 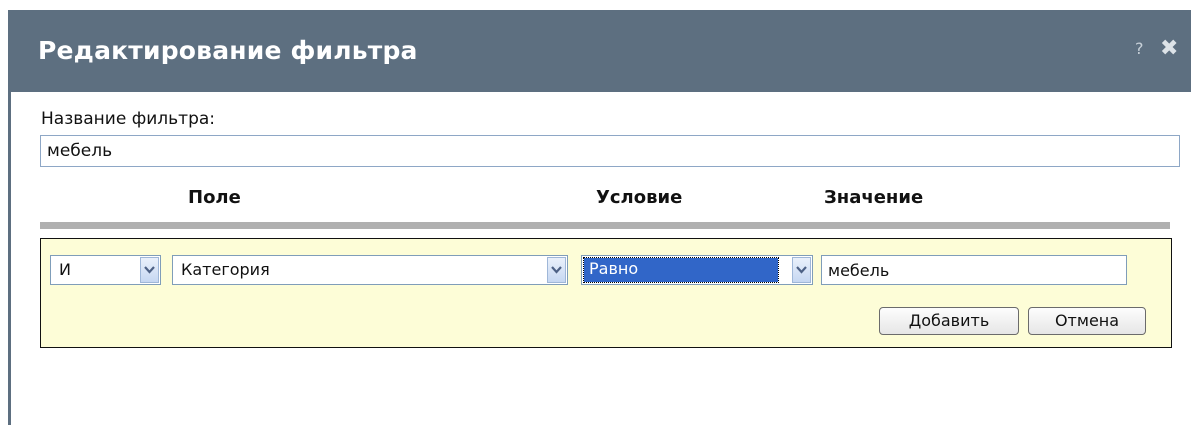 What do you see at coordinates (949, 321) in the screenshot?
I see `add-button: Добавить` at bounding box center [949, 321].